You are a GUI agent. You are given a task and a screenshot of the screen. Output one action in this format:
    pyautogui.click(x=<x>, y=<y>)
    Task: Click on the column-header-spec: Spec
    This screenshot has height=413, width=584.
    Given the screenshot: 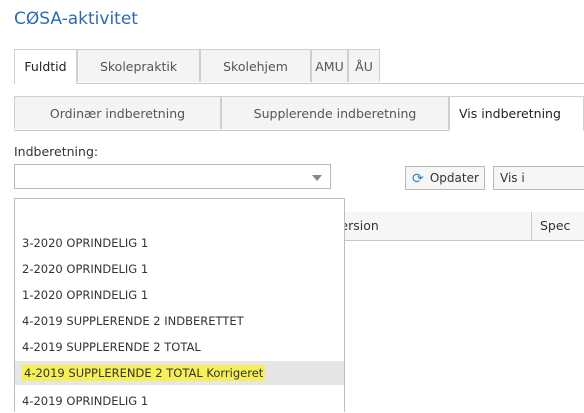 What is the action you would take?
    pyautogui.click(x=555, y=225)
    